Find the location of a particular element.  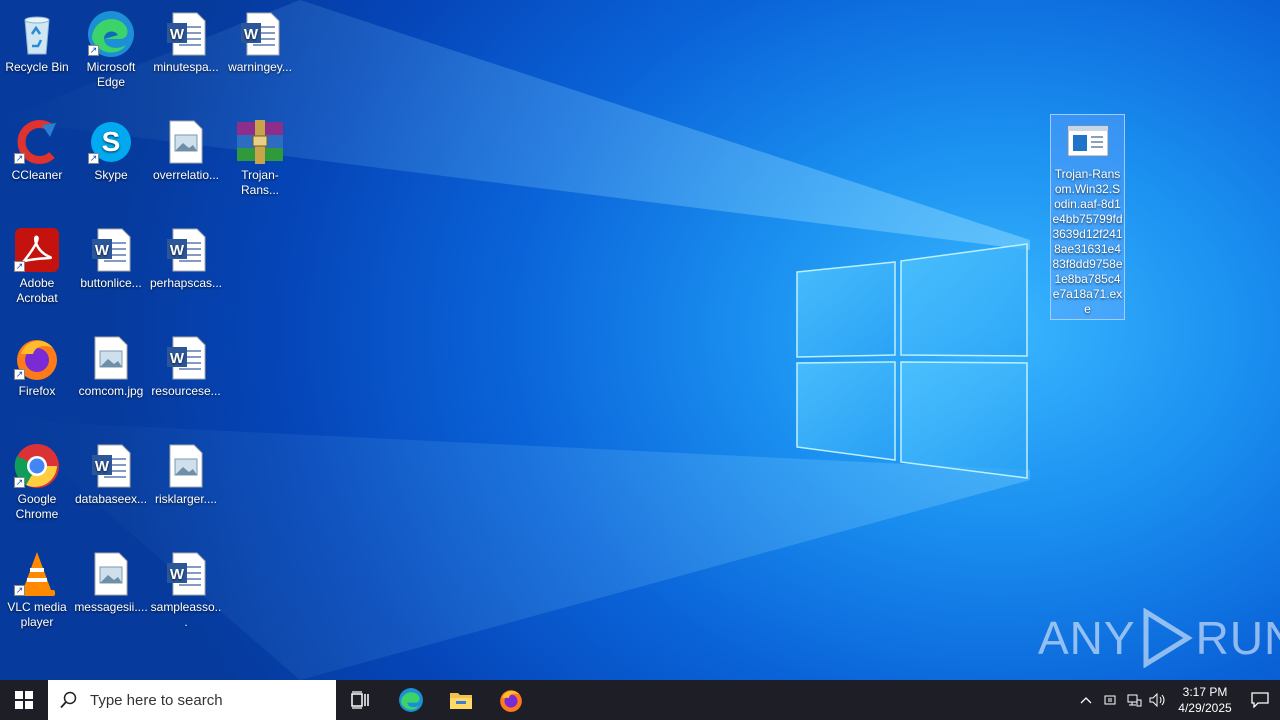

desktop-icon-ccleaner: ↗ CCleaner is located at coordinates (37, 149).